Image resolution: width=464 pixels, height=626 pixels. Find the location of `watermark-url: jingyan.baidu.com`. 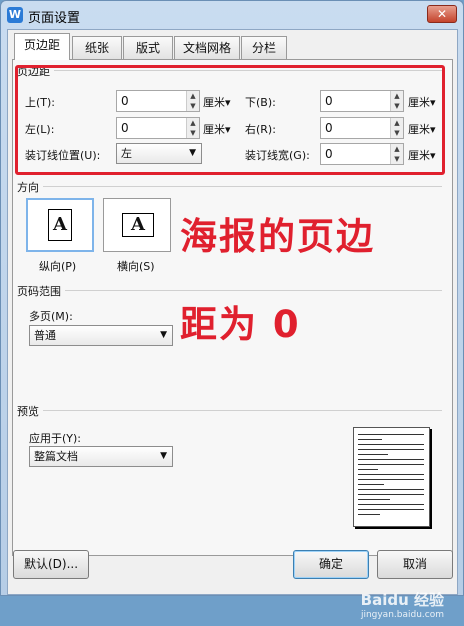

watermark-url: jingyan.baidu.com is located at coordinates (402, 615).